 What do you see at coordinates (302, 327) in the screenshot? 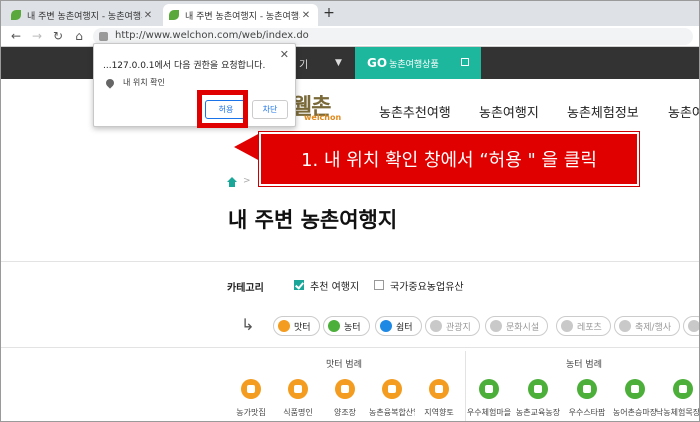
I see `filter-label: 맛터` at bounding box center [302, 327].